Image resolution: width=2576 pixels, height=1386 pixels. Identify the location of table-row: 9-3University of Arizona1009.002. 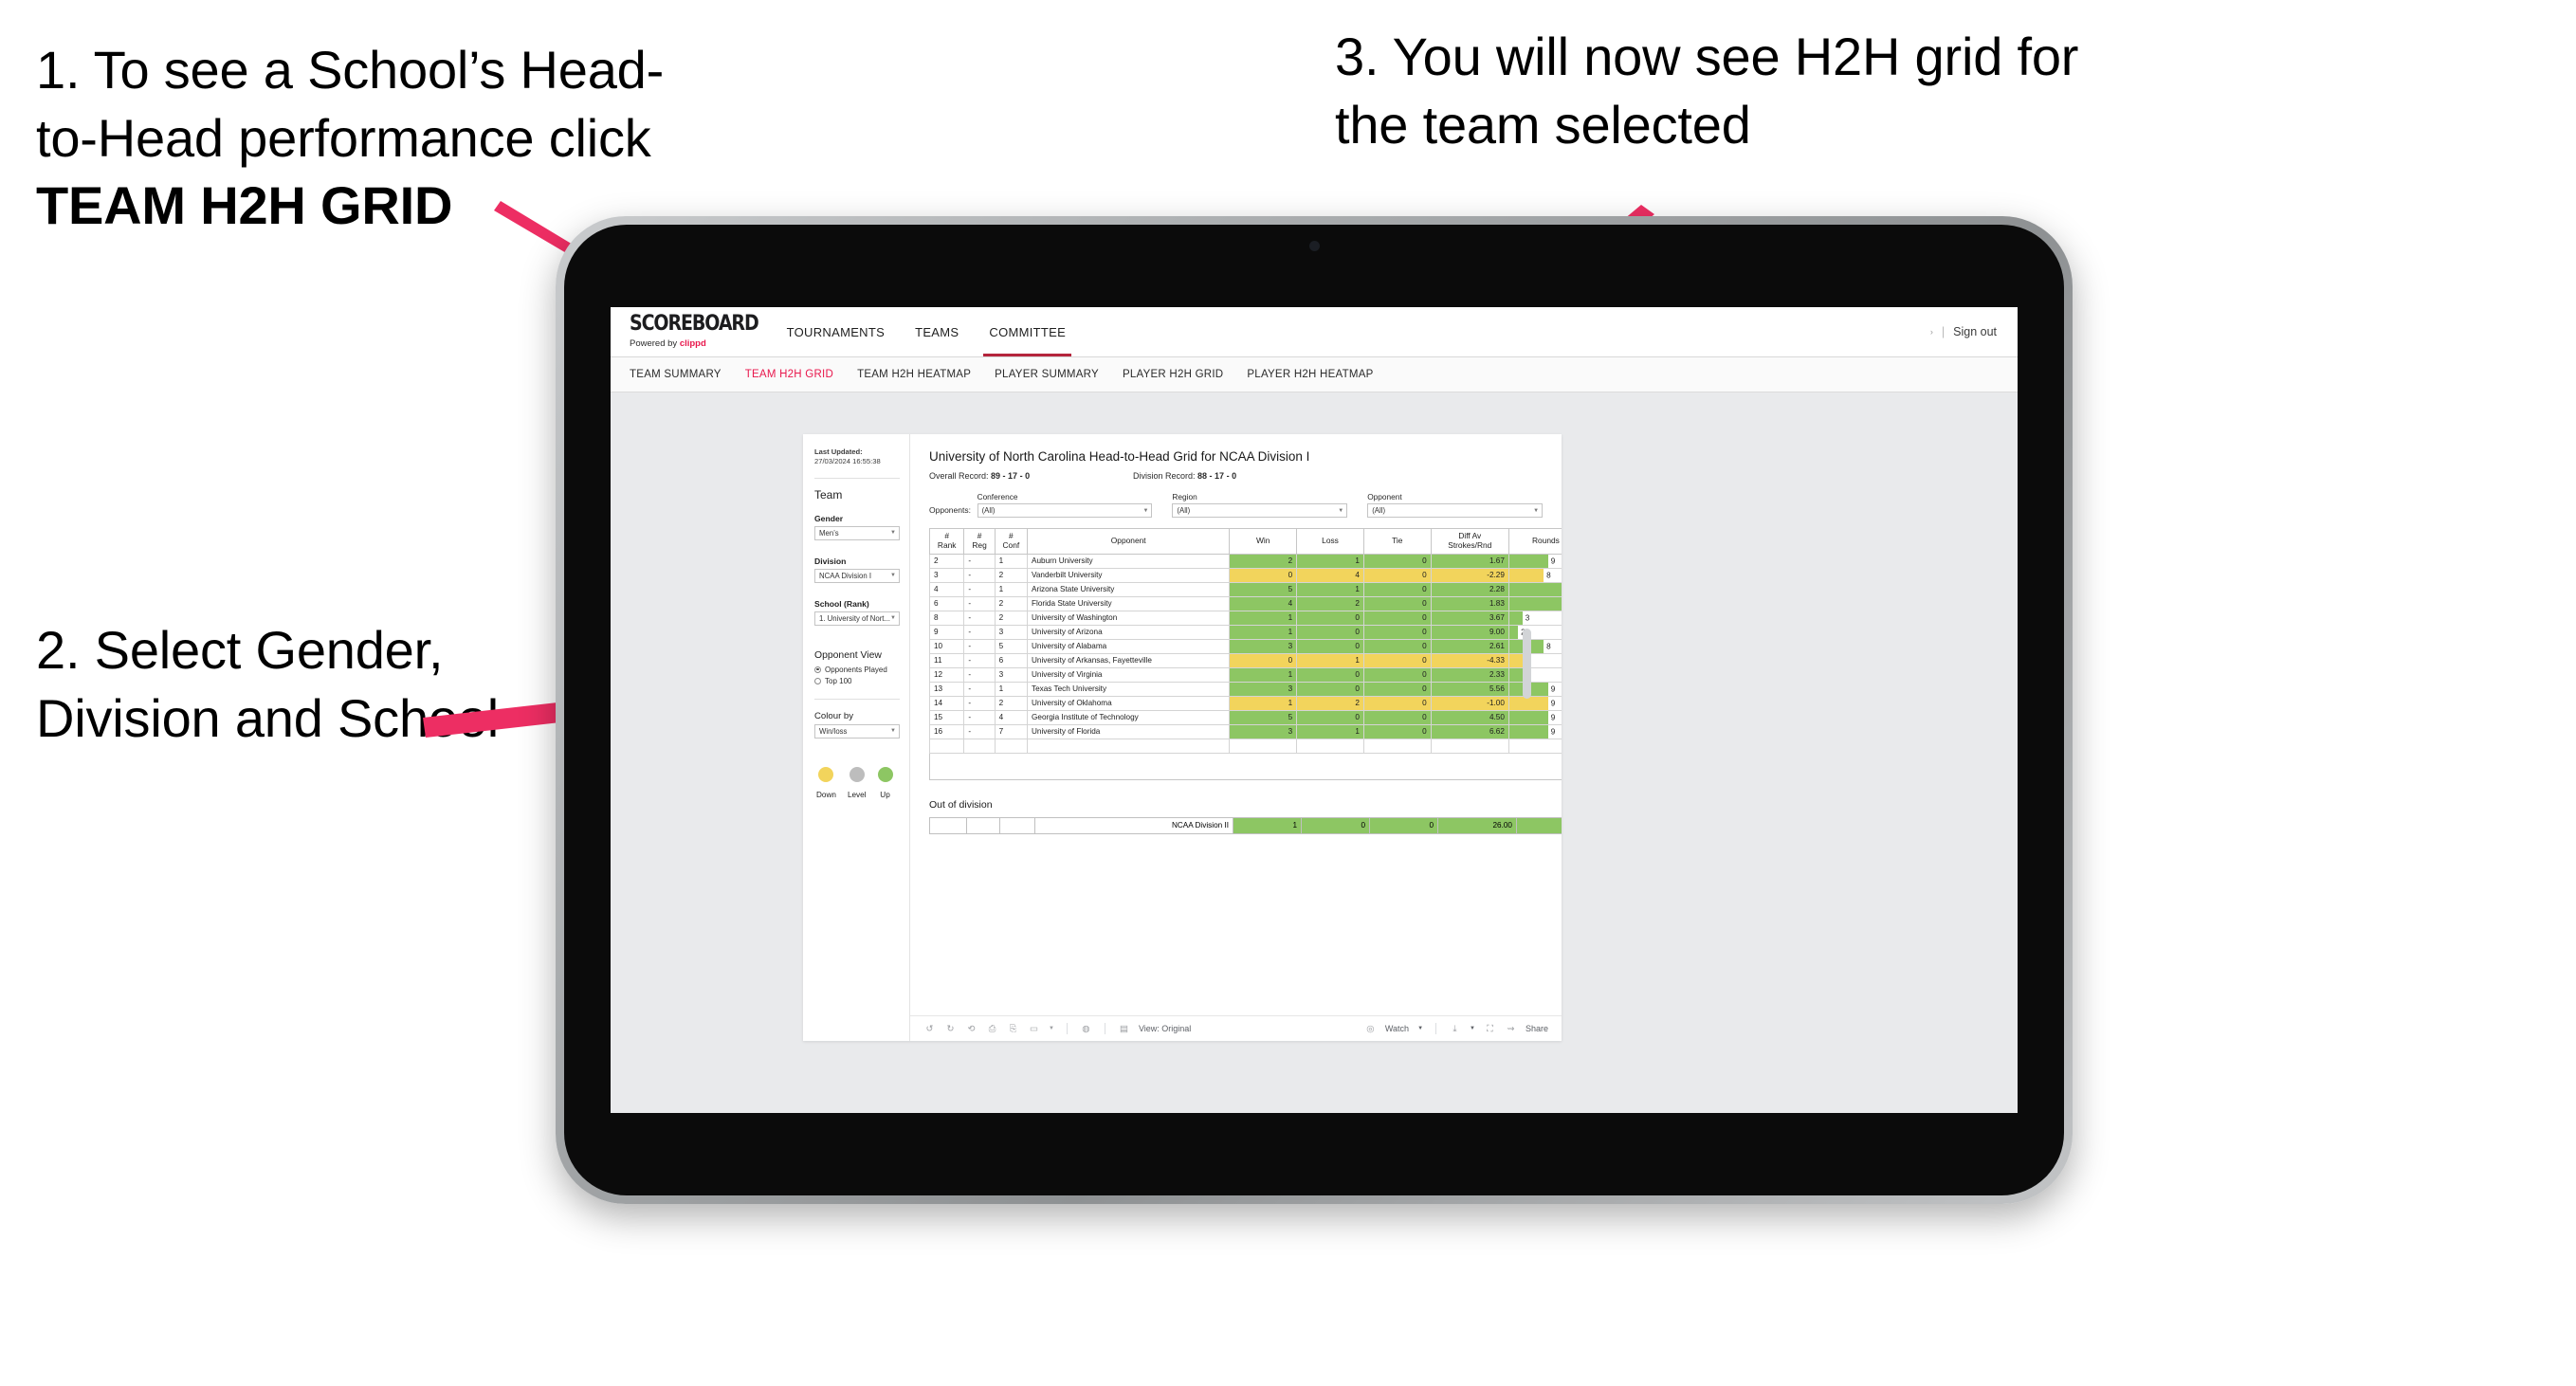
(1245, 632).